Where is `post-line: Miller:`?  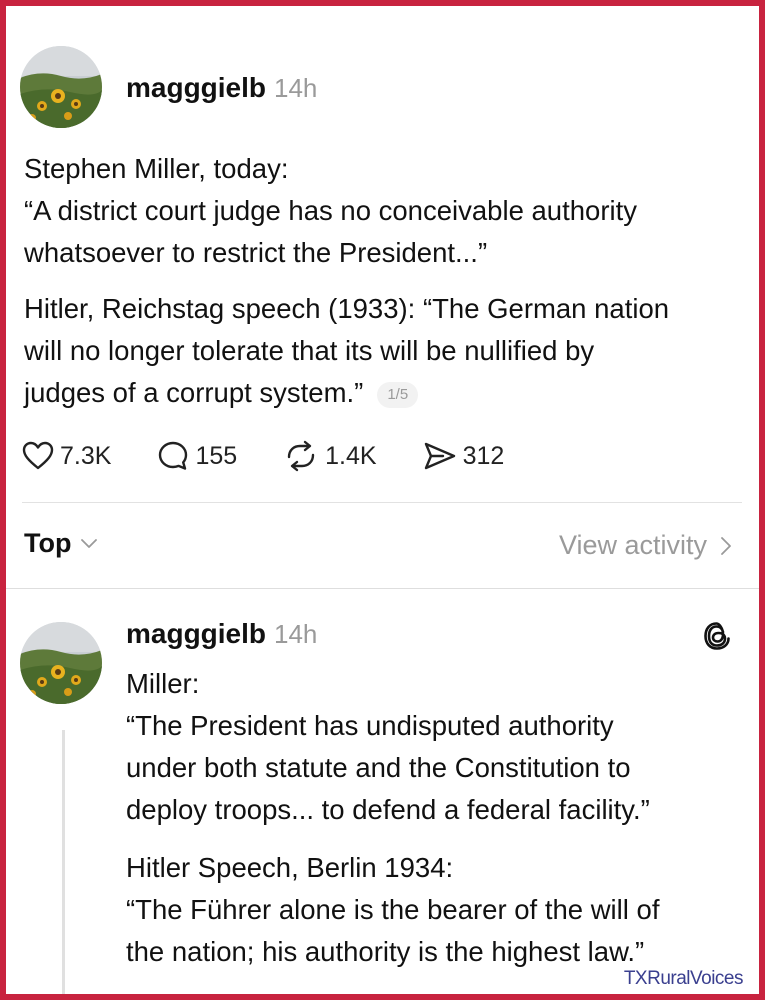
post-line: Miller: is located at coordinates (163, 683).